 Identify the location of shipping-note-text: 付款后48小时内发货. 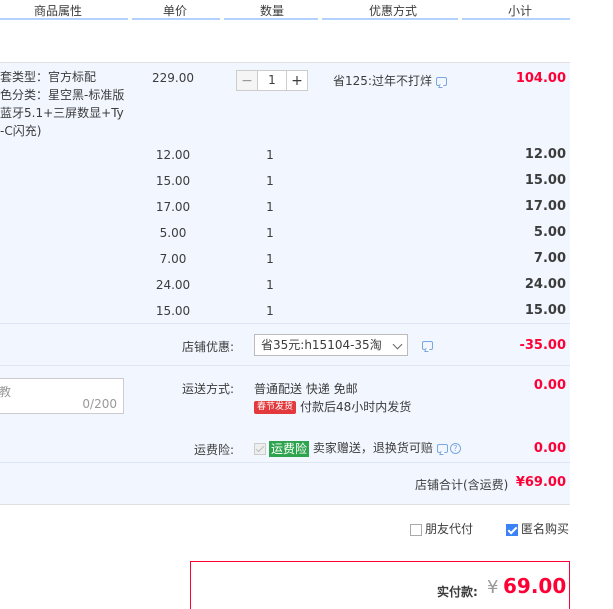
(356, 407).